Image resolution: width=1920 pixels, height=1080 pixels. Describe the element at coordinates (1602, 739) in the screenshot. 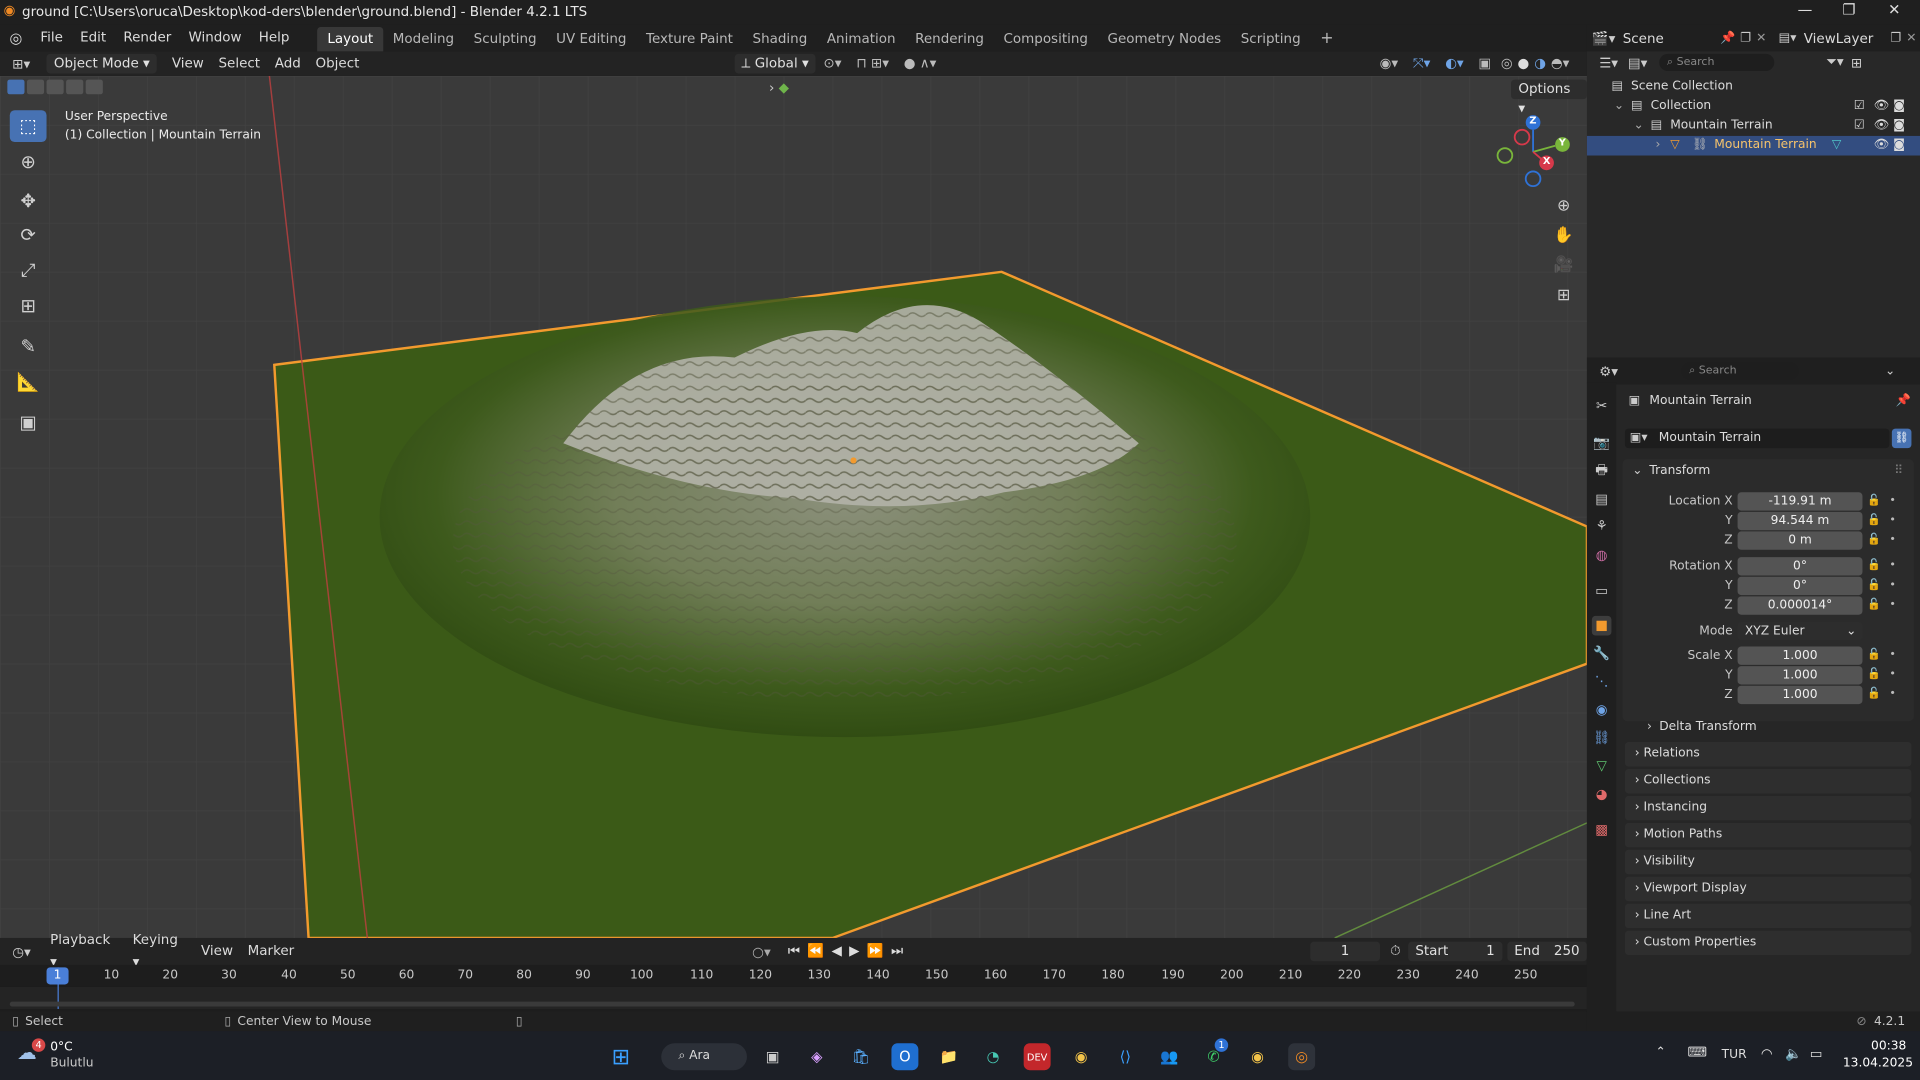

I see `constraints-tab-icon: ⛓` at that location.